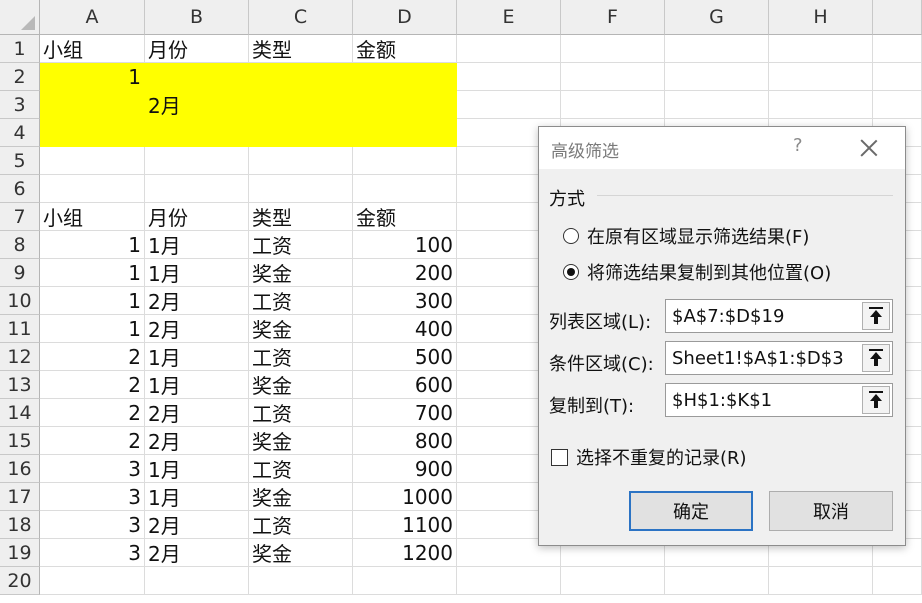  I want to click on cell-d12: 500, so click(405, 357).